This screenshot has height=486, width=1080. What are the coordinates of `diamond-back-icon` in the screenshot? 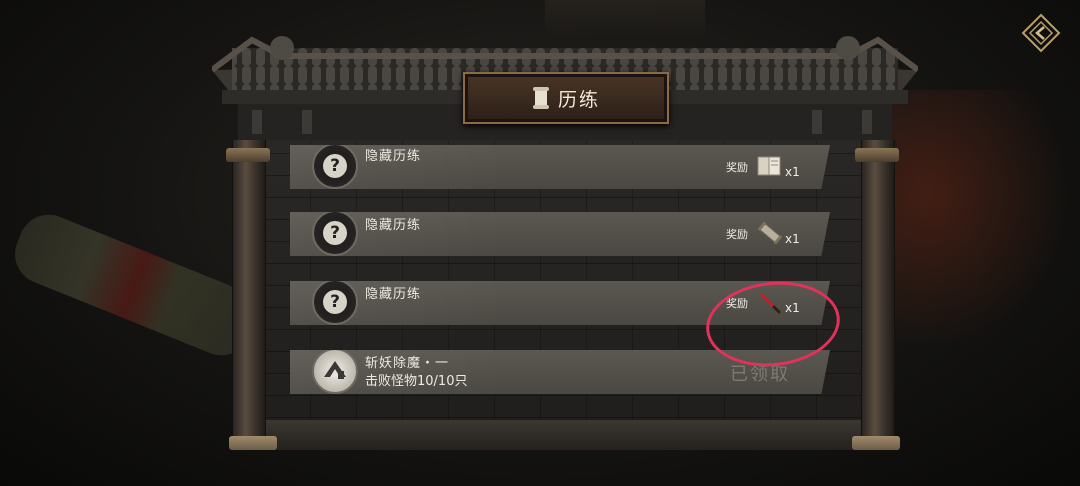 It's located at (1041, 33).